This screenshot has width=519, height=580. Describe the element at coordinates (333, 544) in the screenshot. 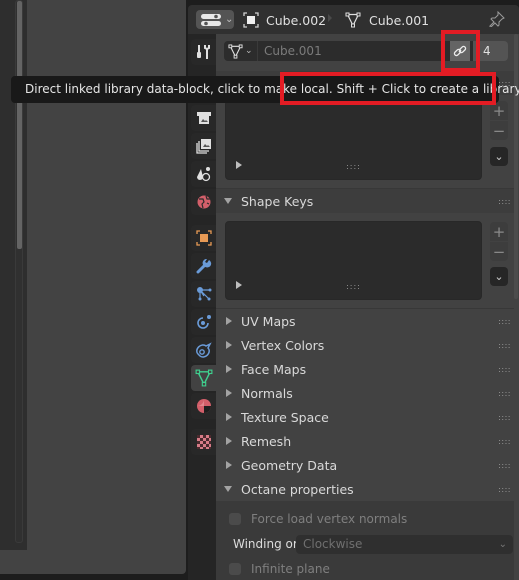

I see `winding-order-value: Clockwise` at that location.